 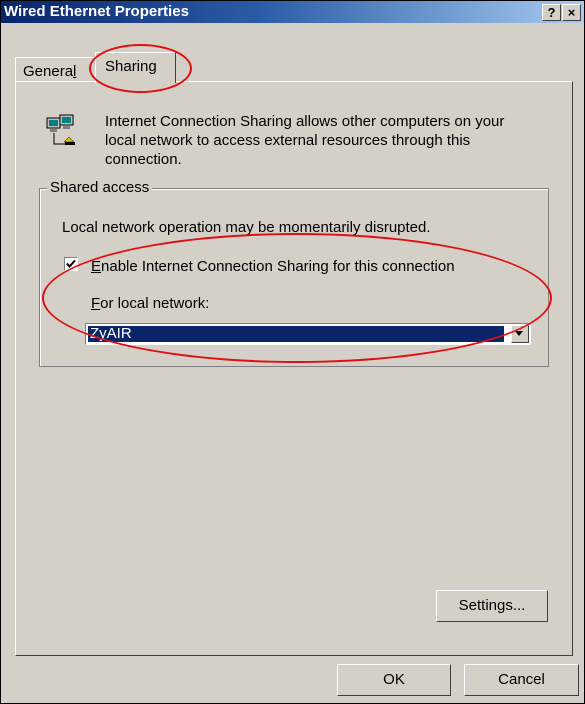 What do you see at coordinates (292, 12) in the screenshot?
I see `title-bar: Wired Ethernet Properties ? ×` at bounding box center [292, 12].